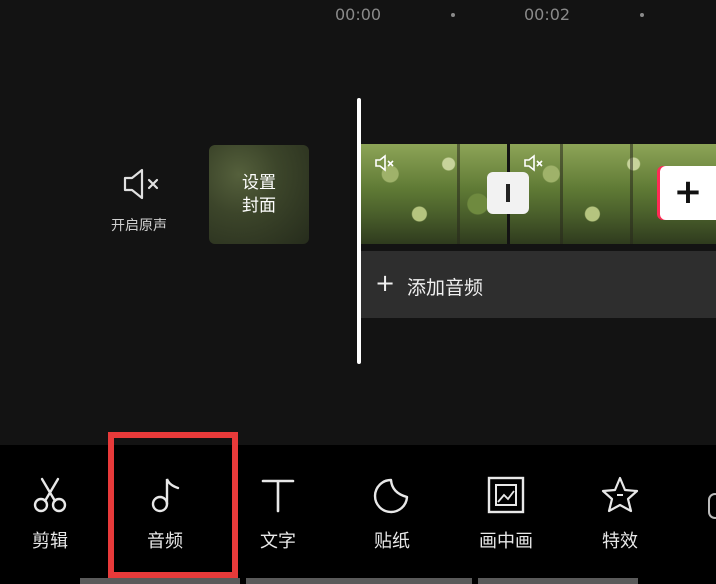 The image size is (716, 584). What do you see at coordinates (50, 541) in the screenshot?
I see `tool-edit-label: 剪辑` at bounding box center [50, 541].